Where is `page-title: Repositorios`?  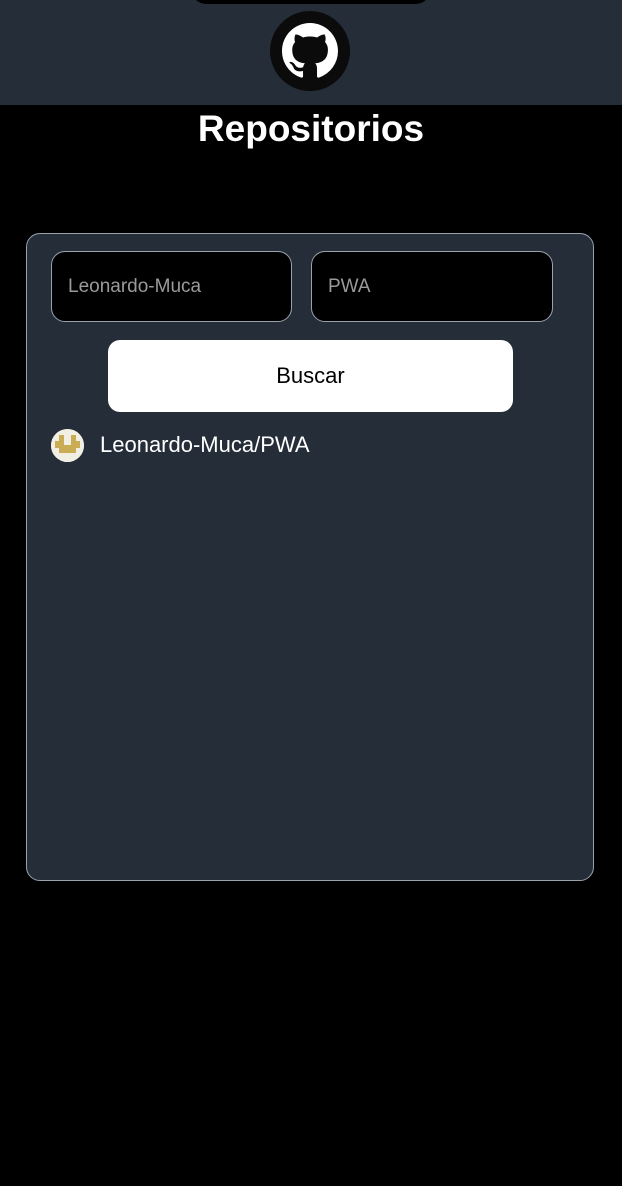 page-title: Repositorios is located at coordinates (311, 128).